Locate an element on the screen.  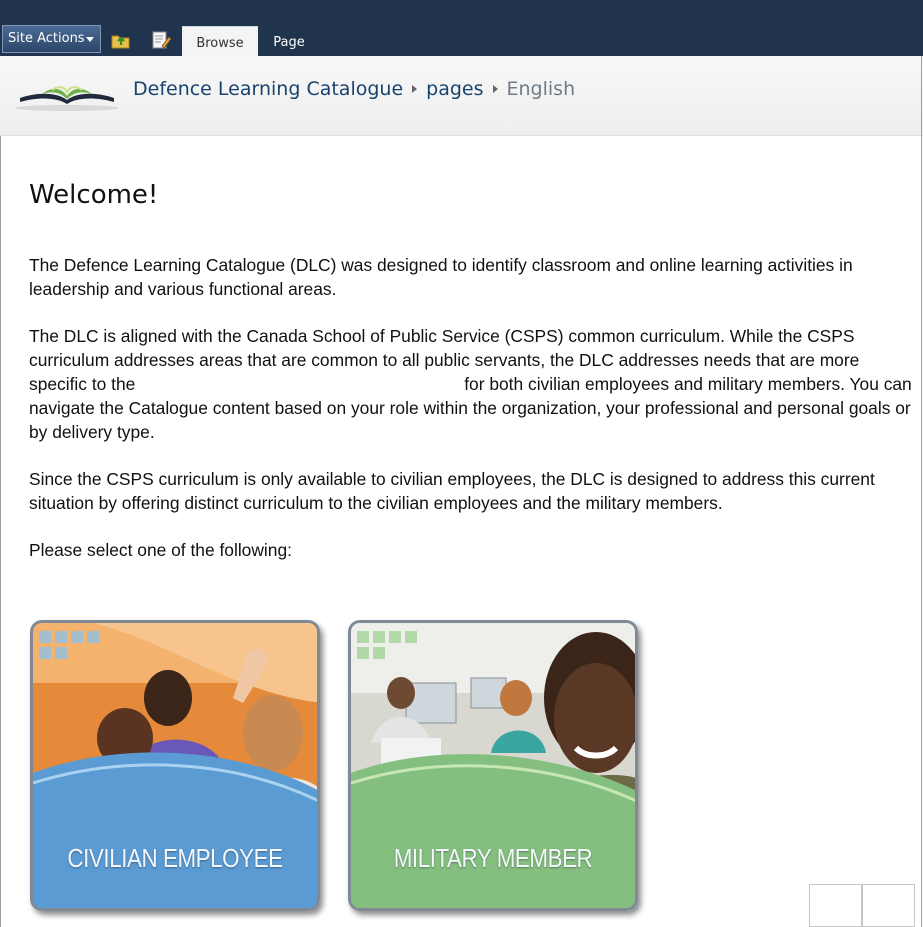
navigate-up-icon is located at coordinates (121, 40).